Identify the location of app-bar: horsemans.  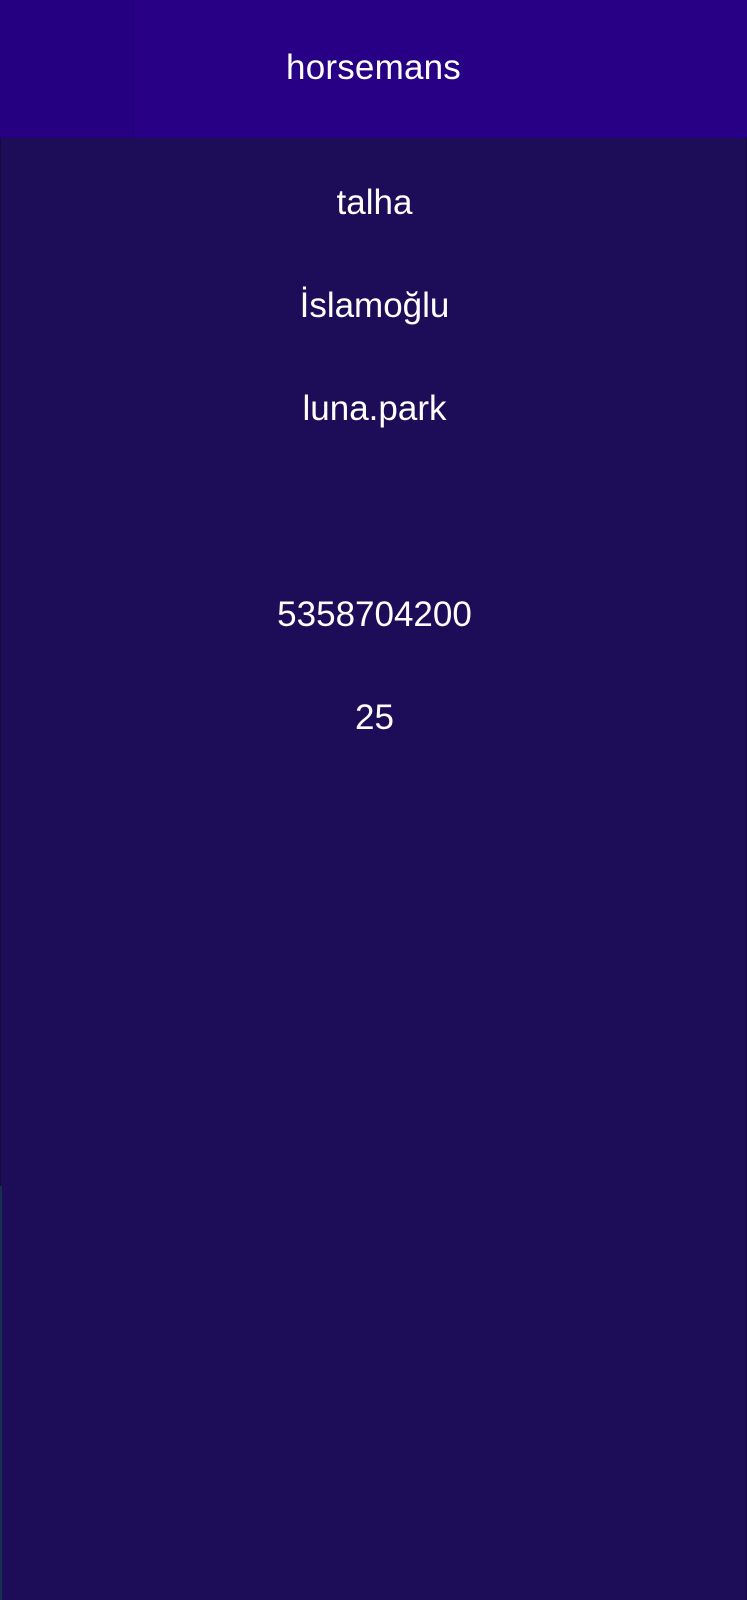
(373, 69).